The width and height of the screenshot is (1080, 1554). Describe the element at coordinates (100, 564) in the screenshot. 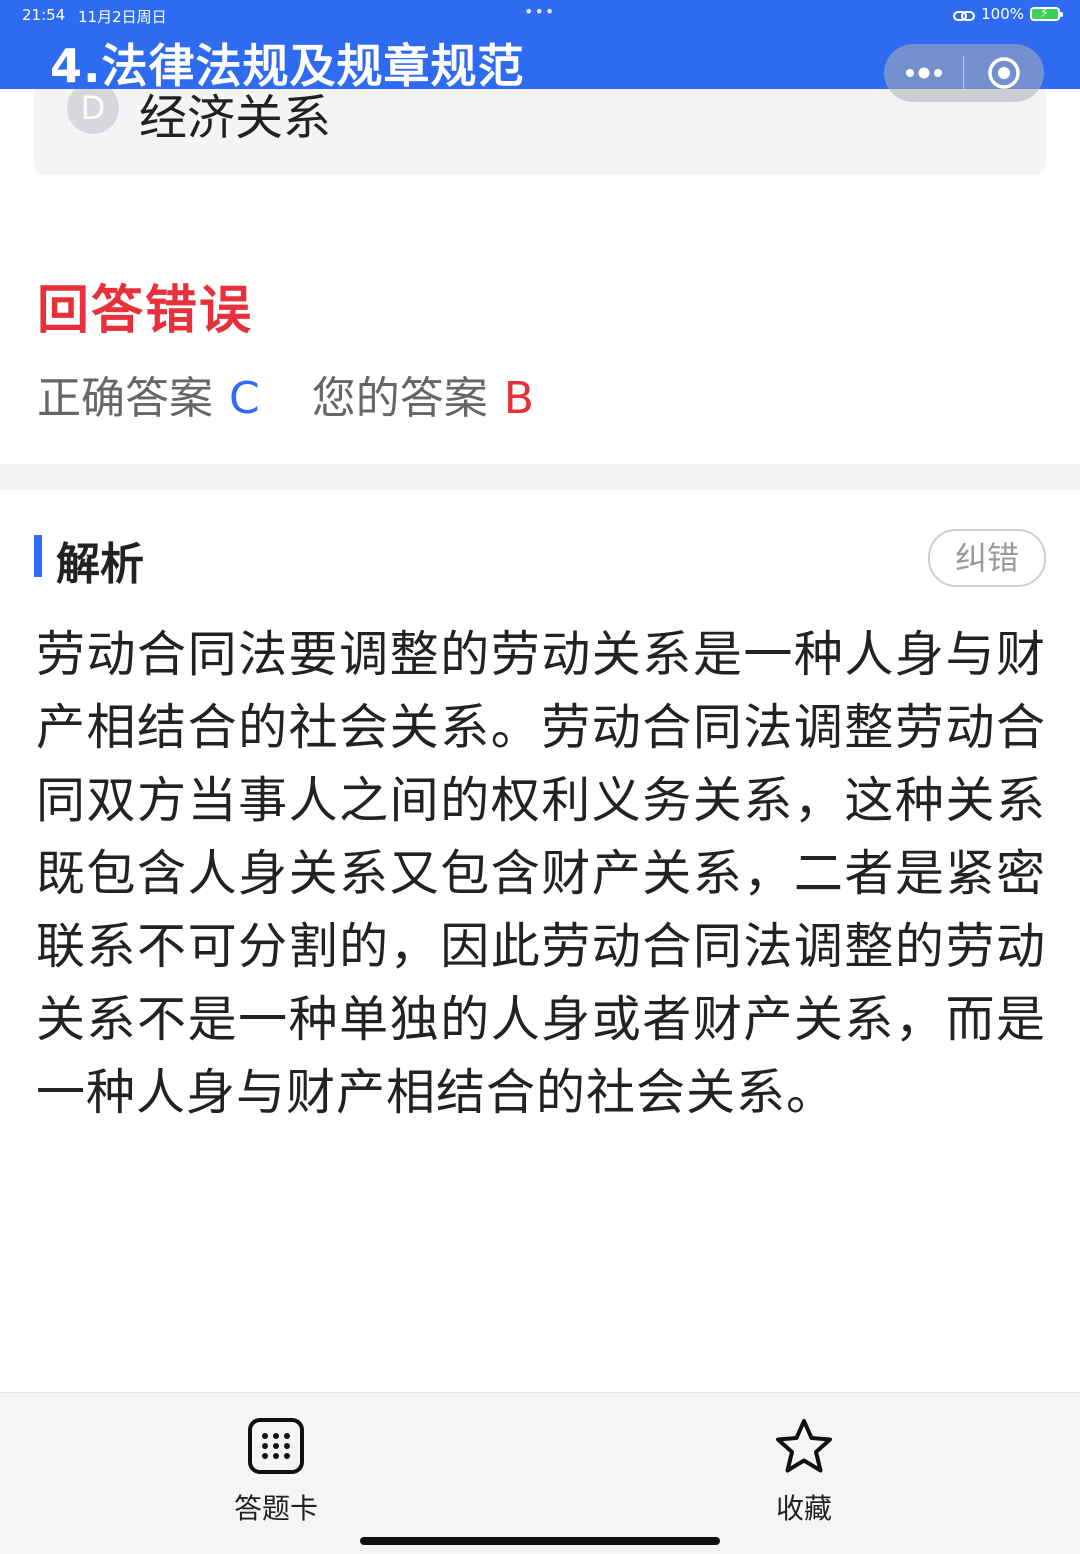

I see `analysis-title: 解析` at that location.